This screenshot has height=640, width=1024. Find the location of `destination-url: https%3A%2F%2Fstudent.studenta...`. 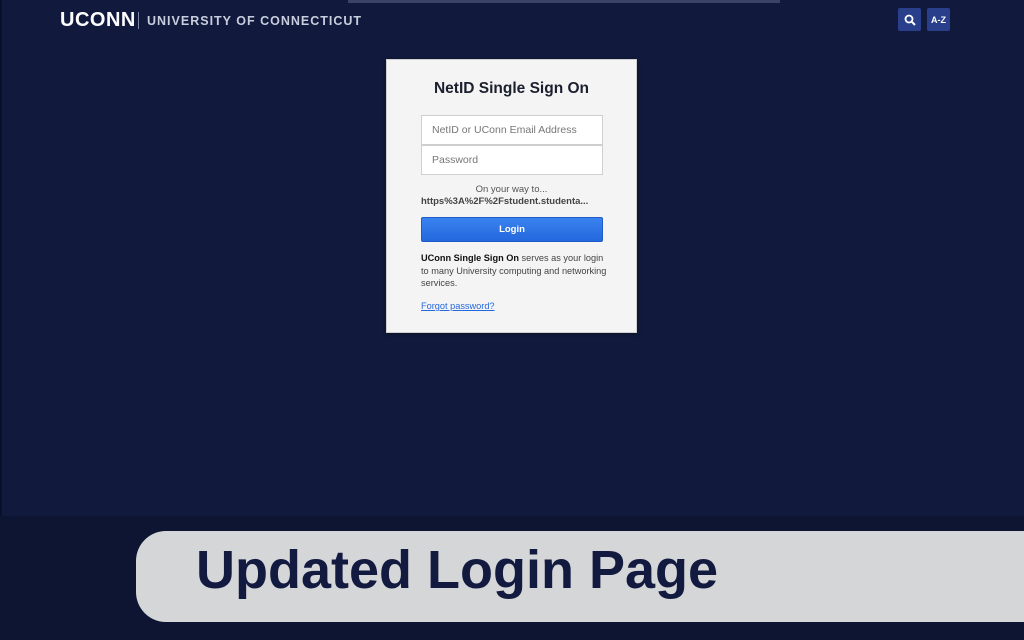

destination-url: https%3A%2F%2Fstudent.studenta... is located at coordinates (505, 201).